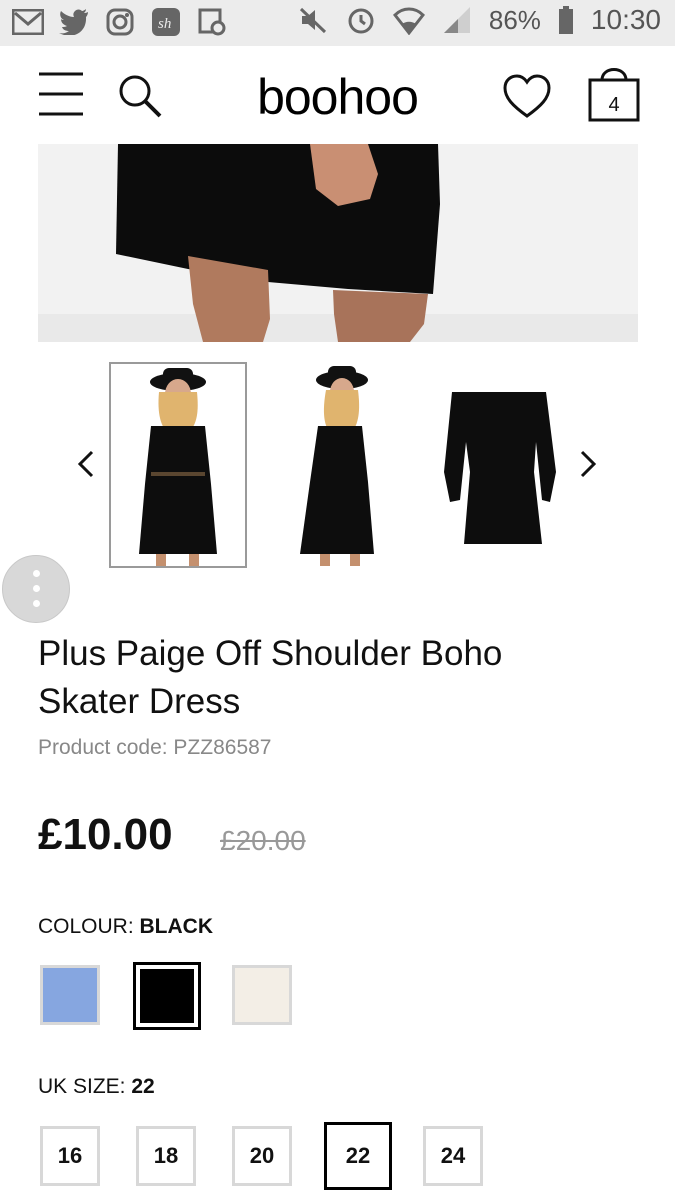 The width and height of the screenshot is (675, 1200). I want to click on bag-count: 4, so click(614, 105).